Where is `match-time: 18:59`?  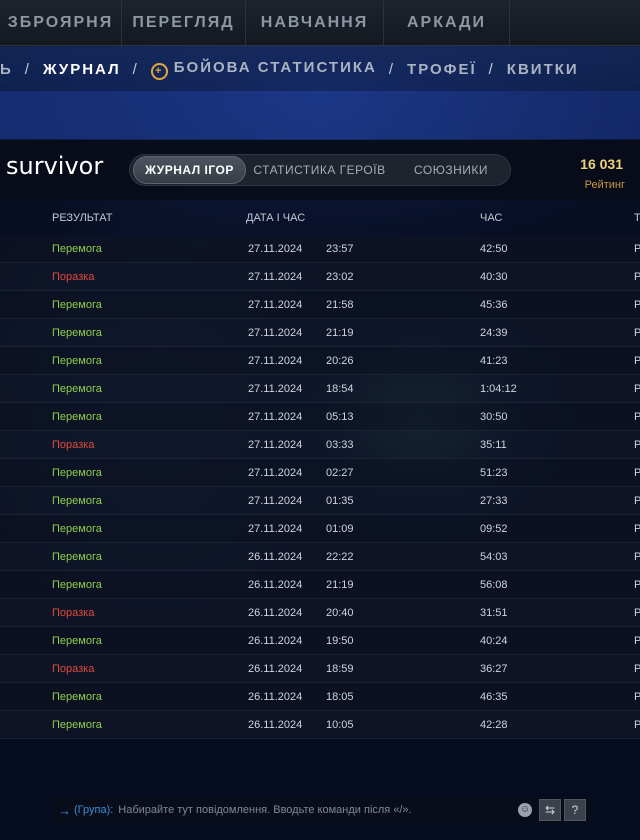 match-time: 18:59 is located at coordinates (340, 669).